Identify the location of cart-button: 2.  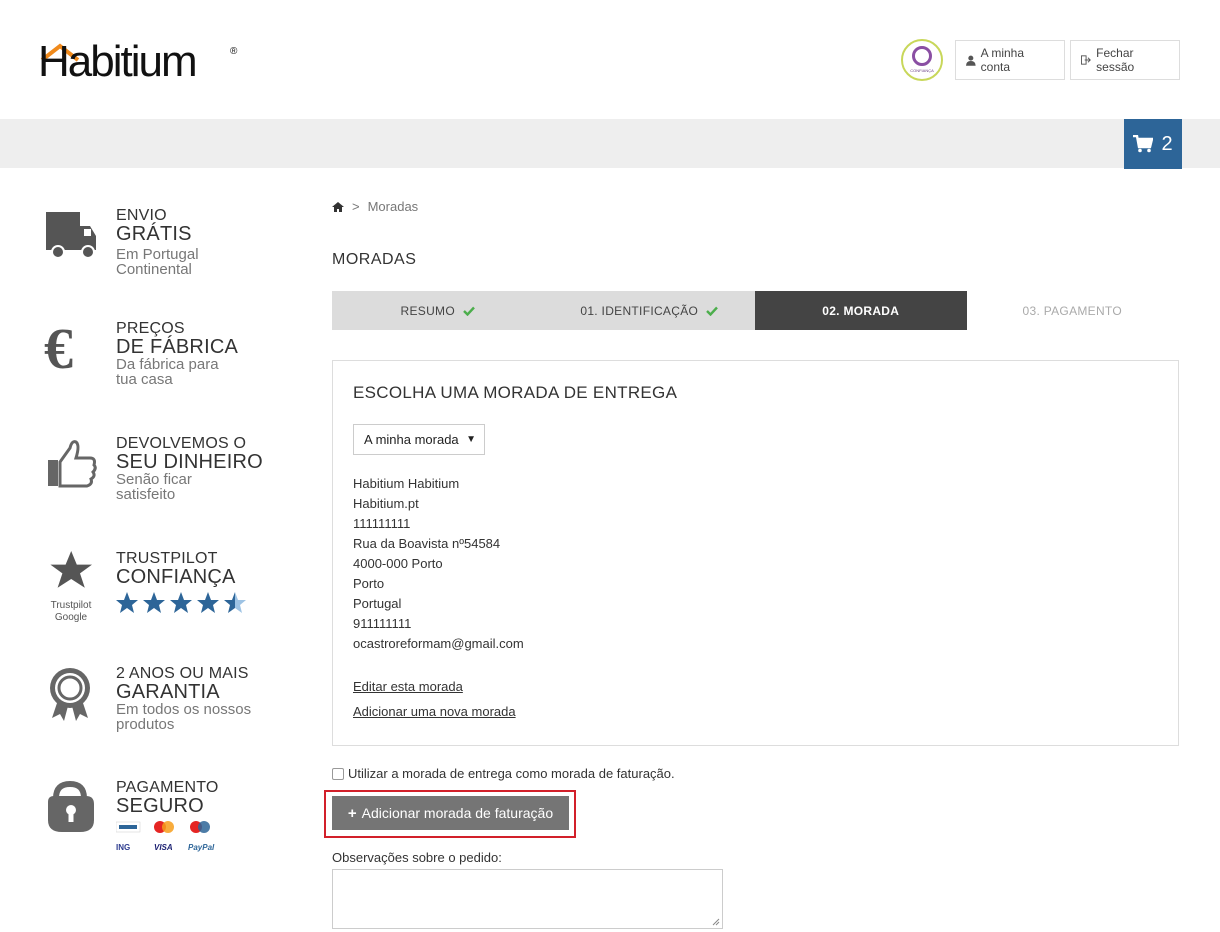
(1153, 144).